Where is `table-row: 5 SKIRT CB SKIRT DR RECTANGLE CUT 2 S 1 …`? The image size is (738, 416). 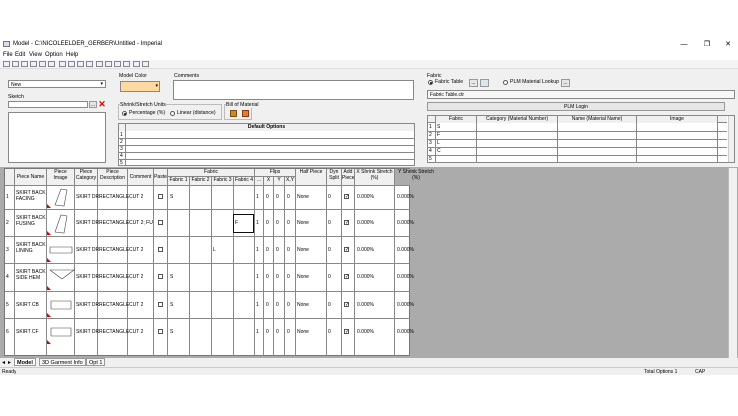 table-row: 5 SKIRT CB SKIRT DR RECTANGLE CUT 2 S 1 … is located at coordinates (209, 305).